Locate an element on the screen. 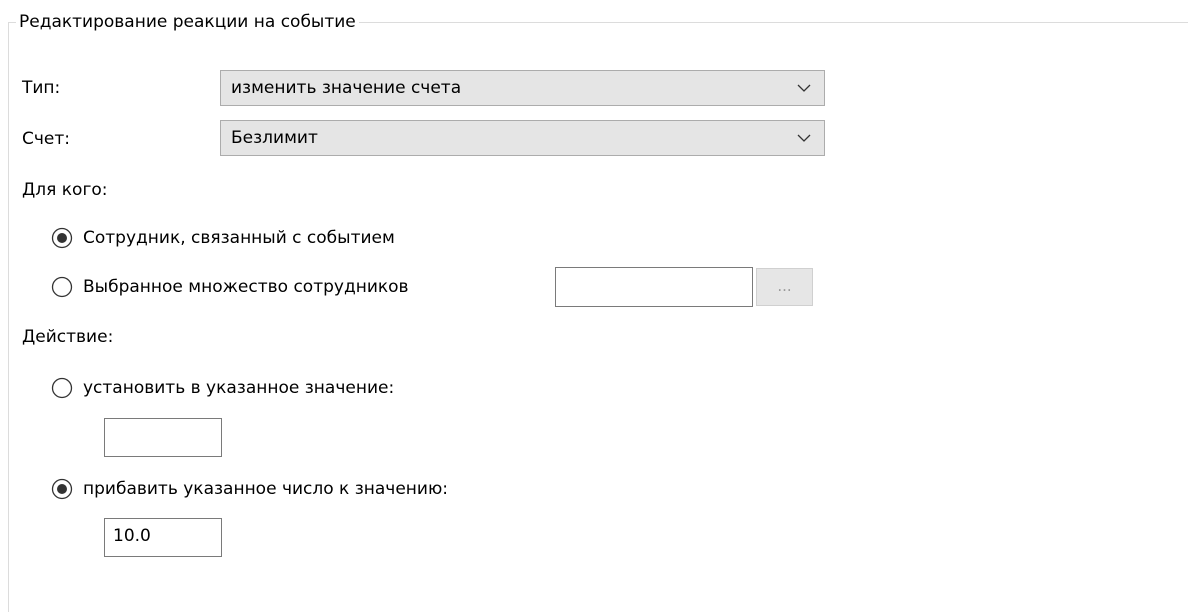  radio-set-value-label: установить в указанное значение: is located at coordinates (238, 388).